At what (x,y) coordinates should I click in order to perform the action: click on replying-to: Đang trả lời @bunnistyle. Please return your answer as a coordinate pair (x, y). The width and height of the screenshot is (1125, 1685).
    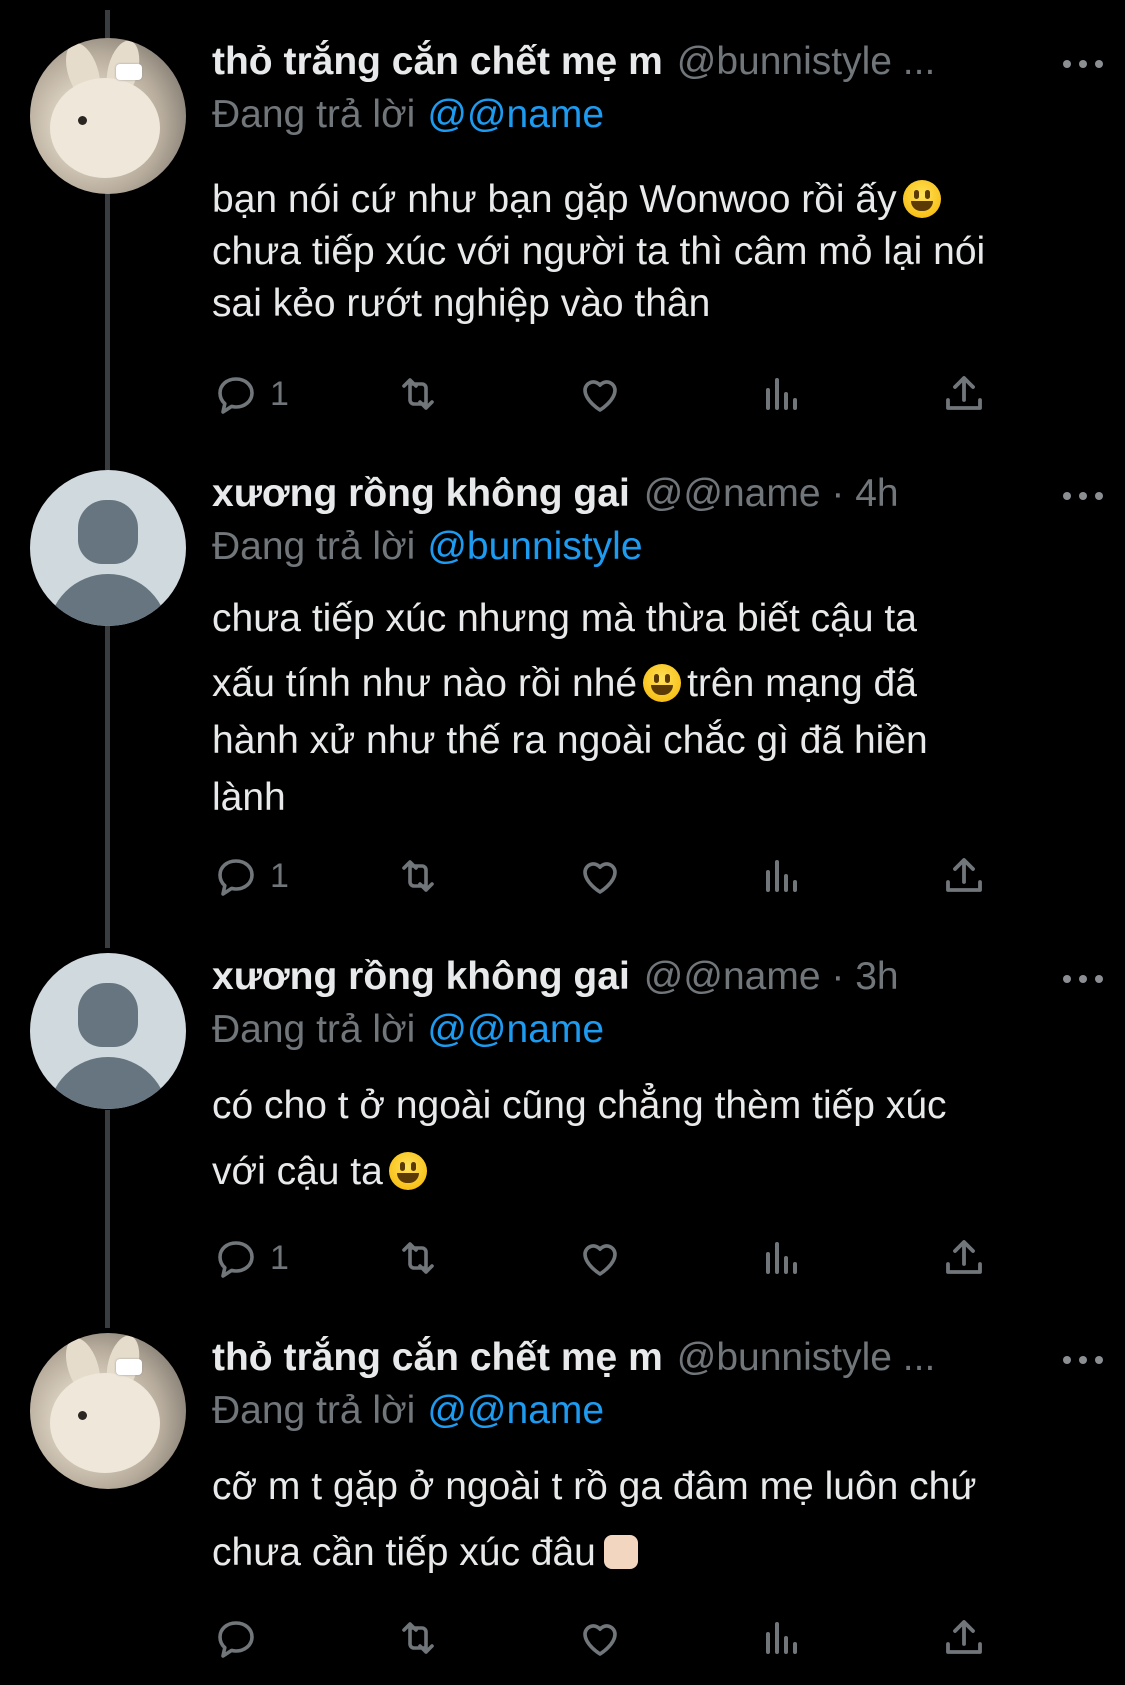
    Looking at the image, I should click on (427, 547).